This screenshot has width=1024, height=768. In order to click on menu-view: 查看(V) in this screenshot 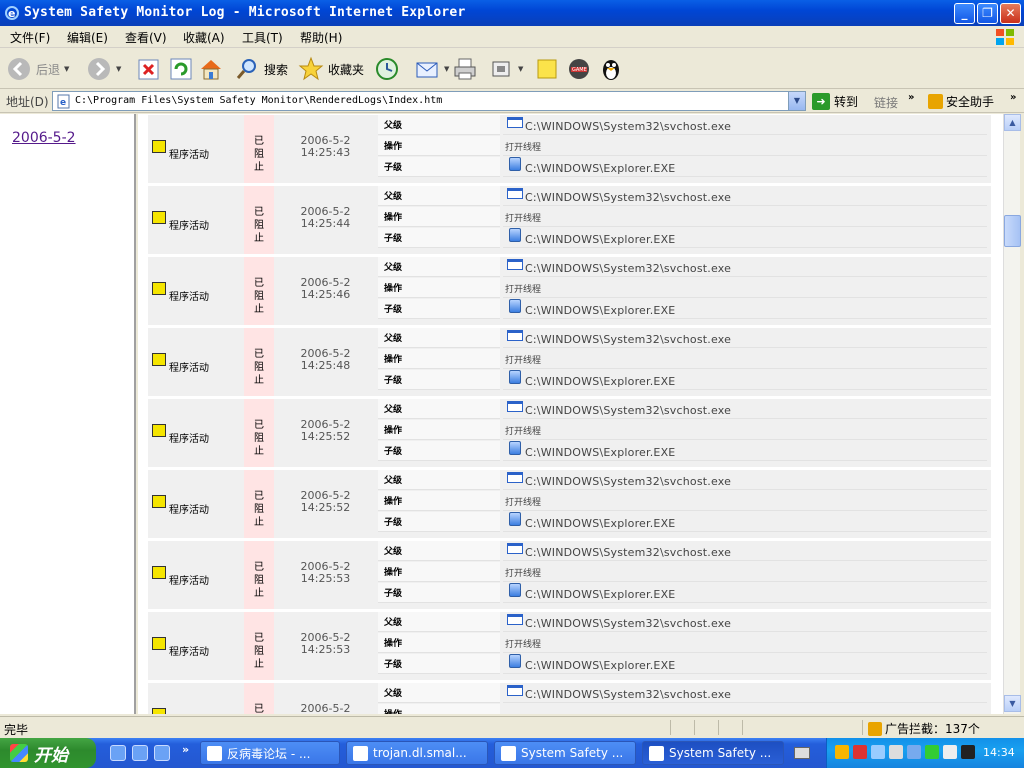, I will do `click(146, 37)`.